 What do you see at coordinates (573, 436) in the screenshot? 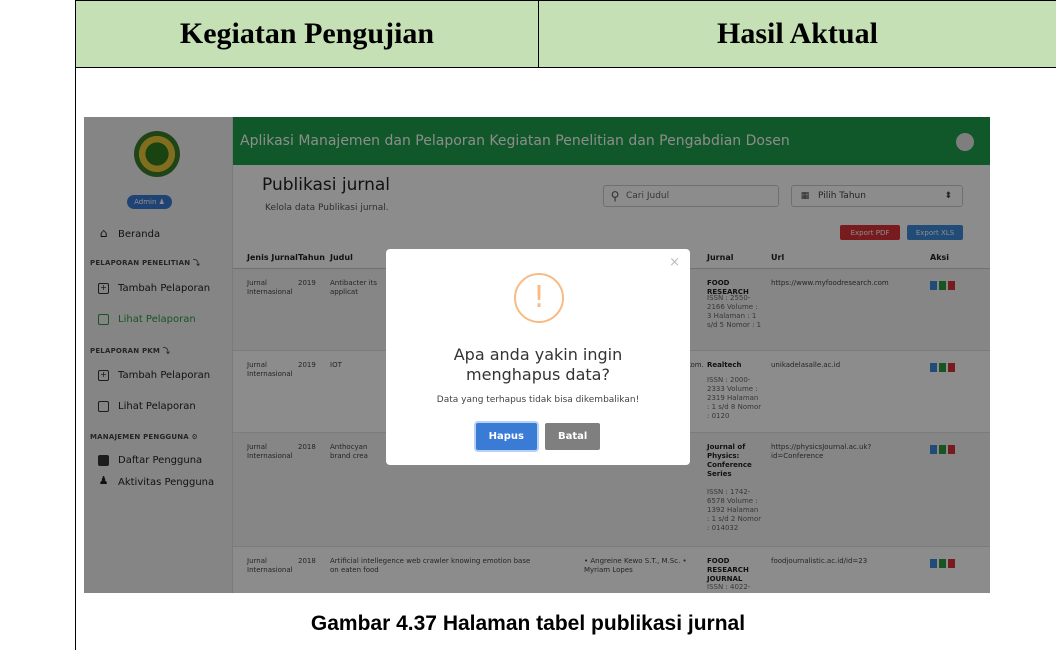
I see `cancel-button: Batal` at bounding box center [573, 436].